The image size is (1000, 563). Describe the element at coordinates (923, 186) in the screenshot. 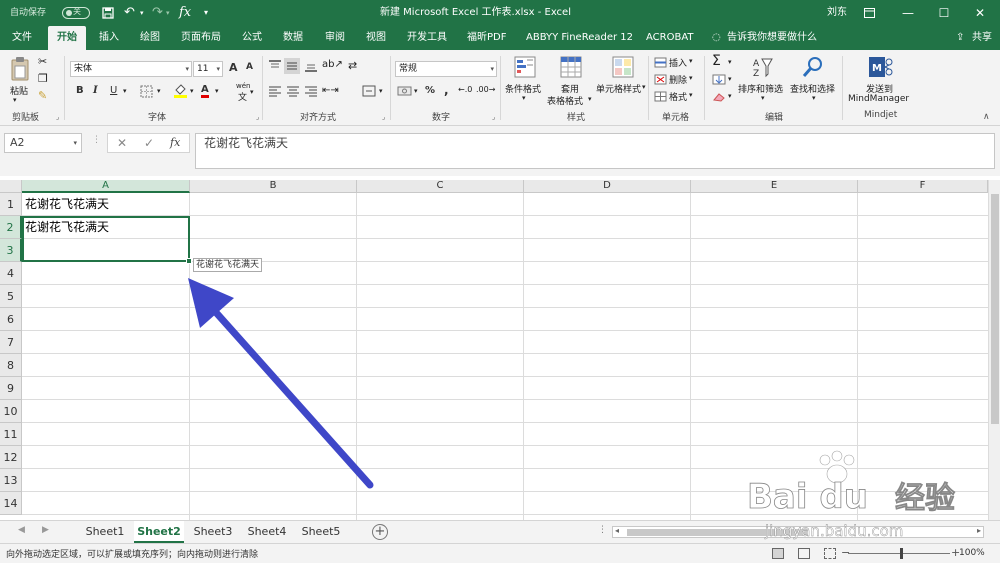

I see `column-header-f: F` at that location.